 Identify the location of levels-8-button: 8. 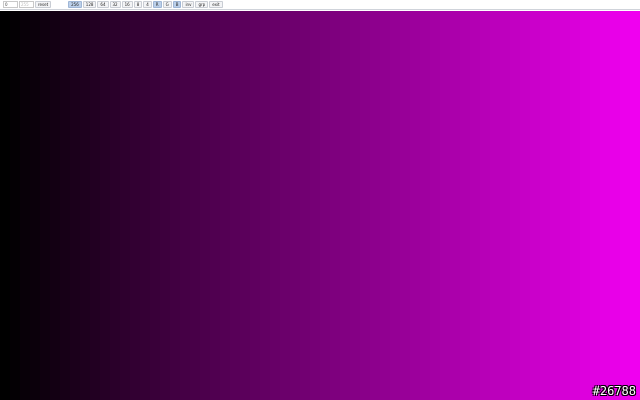
(138, 4).